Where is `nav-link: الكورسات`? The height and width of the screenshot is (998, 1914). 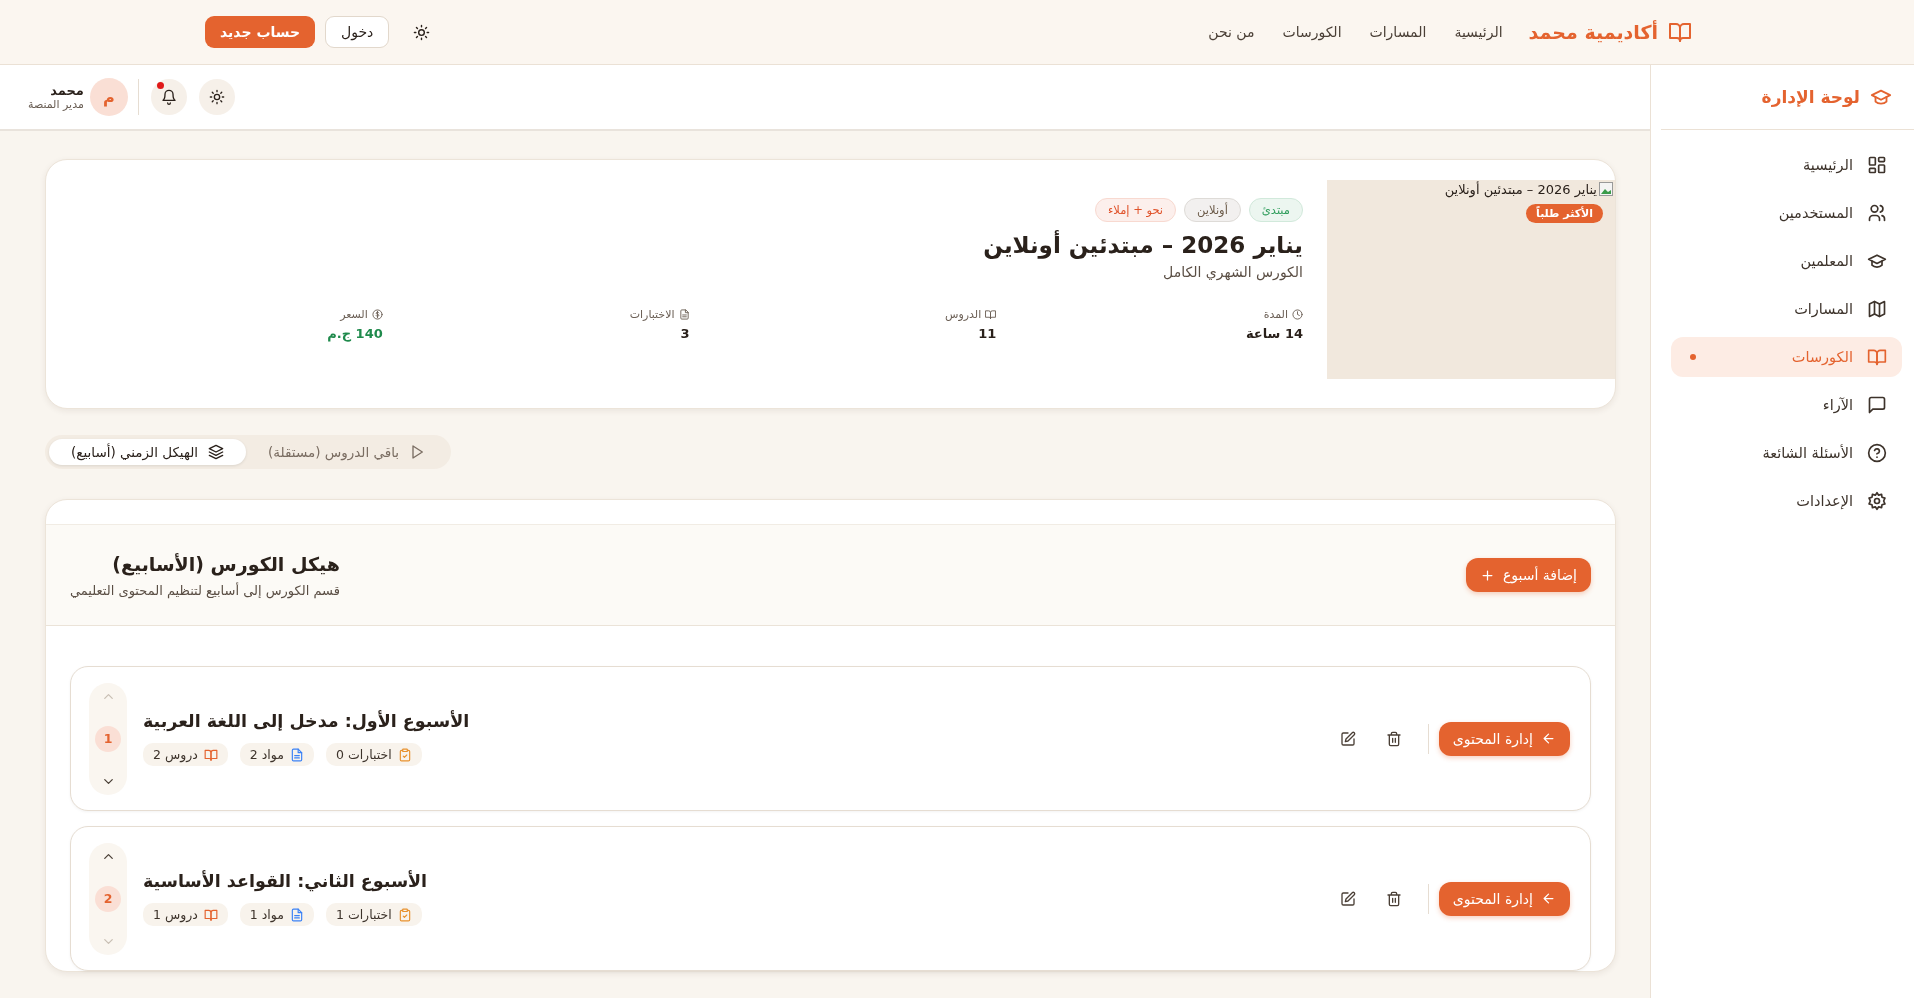 nav-link: الكورسات is located at coordinates (1312, 32).